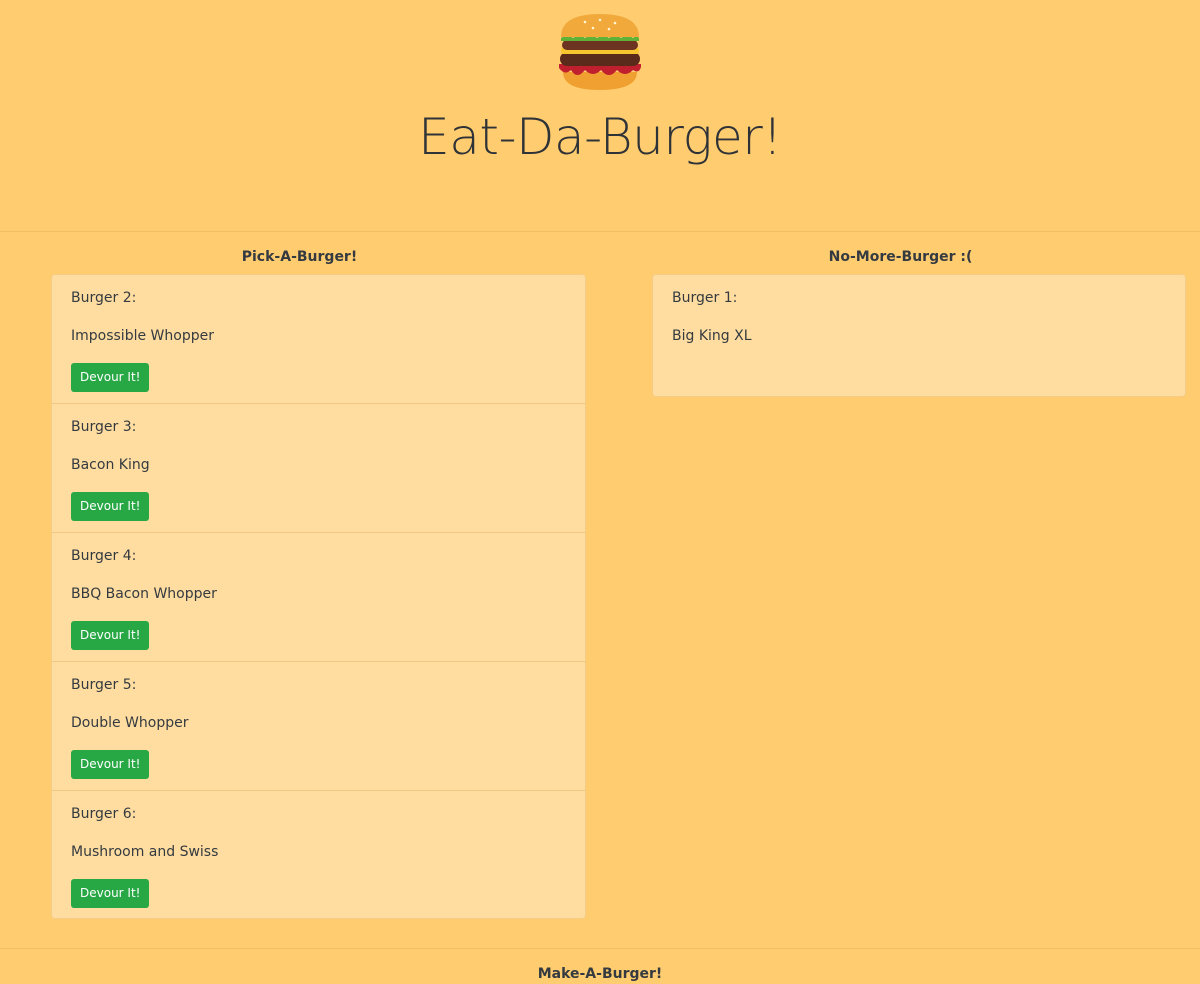 The width and height of the screenshot is (1200, 984). I want to click on burger-name: BBQ Bacon Whopper, so click(144, 594).